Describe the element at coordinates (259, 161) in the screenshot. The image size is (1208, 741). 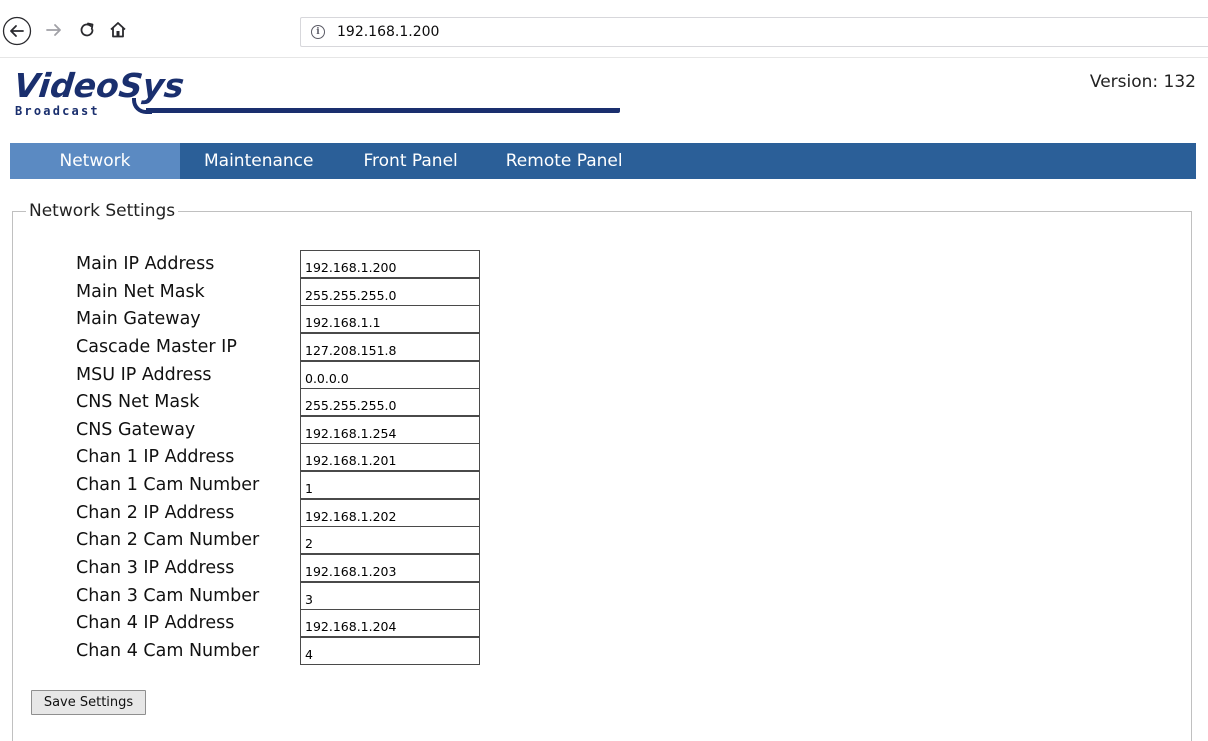
I see `menu-item-maintenance: Maintenance` at that location.